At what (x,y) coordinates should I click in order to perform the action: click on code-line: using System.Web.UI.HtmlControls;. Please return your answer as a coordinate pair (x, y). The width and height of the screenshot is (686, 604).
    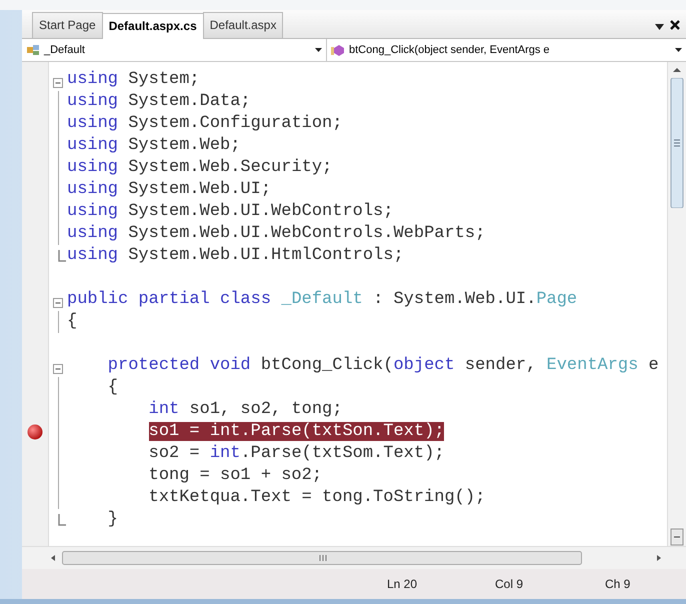
    Looking at the image, I should click on (235, 256).